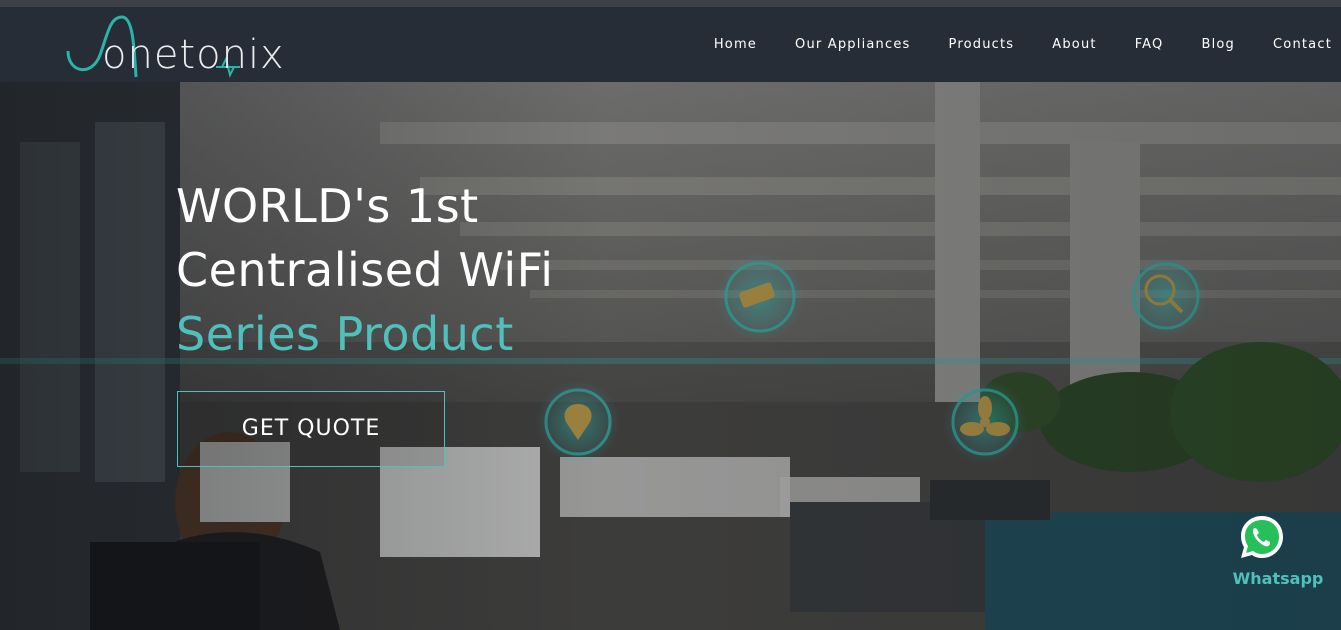 This screenshot has height=630, width=1341. What do you see at coordinates (1278, 578) in the screenshot?
I see `whatsapp-label: Whatsapp` at bounding box center [1278, 578].